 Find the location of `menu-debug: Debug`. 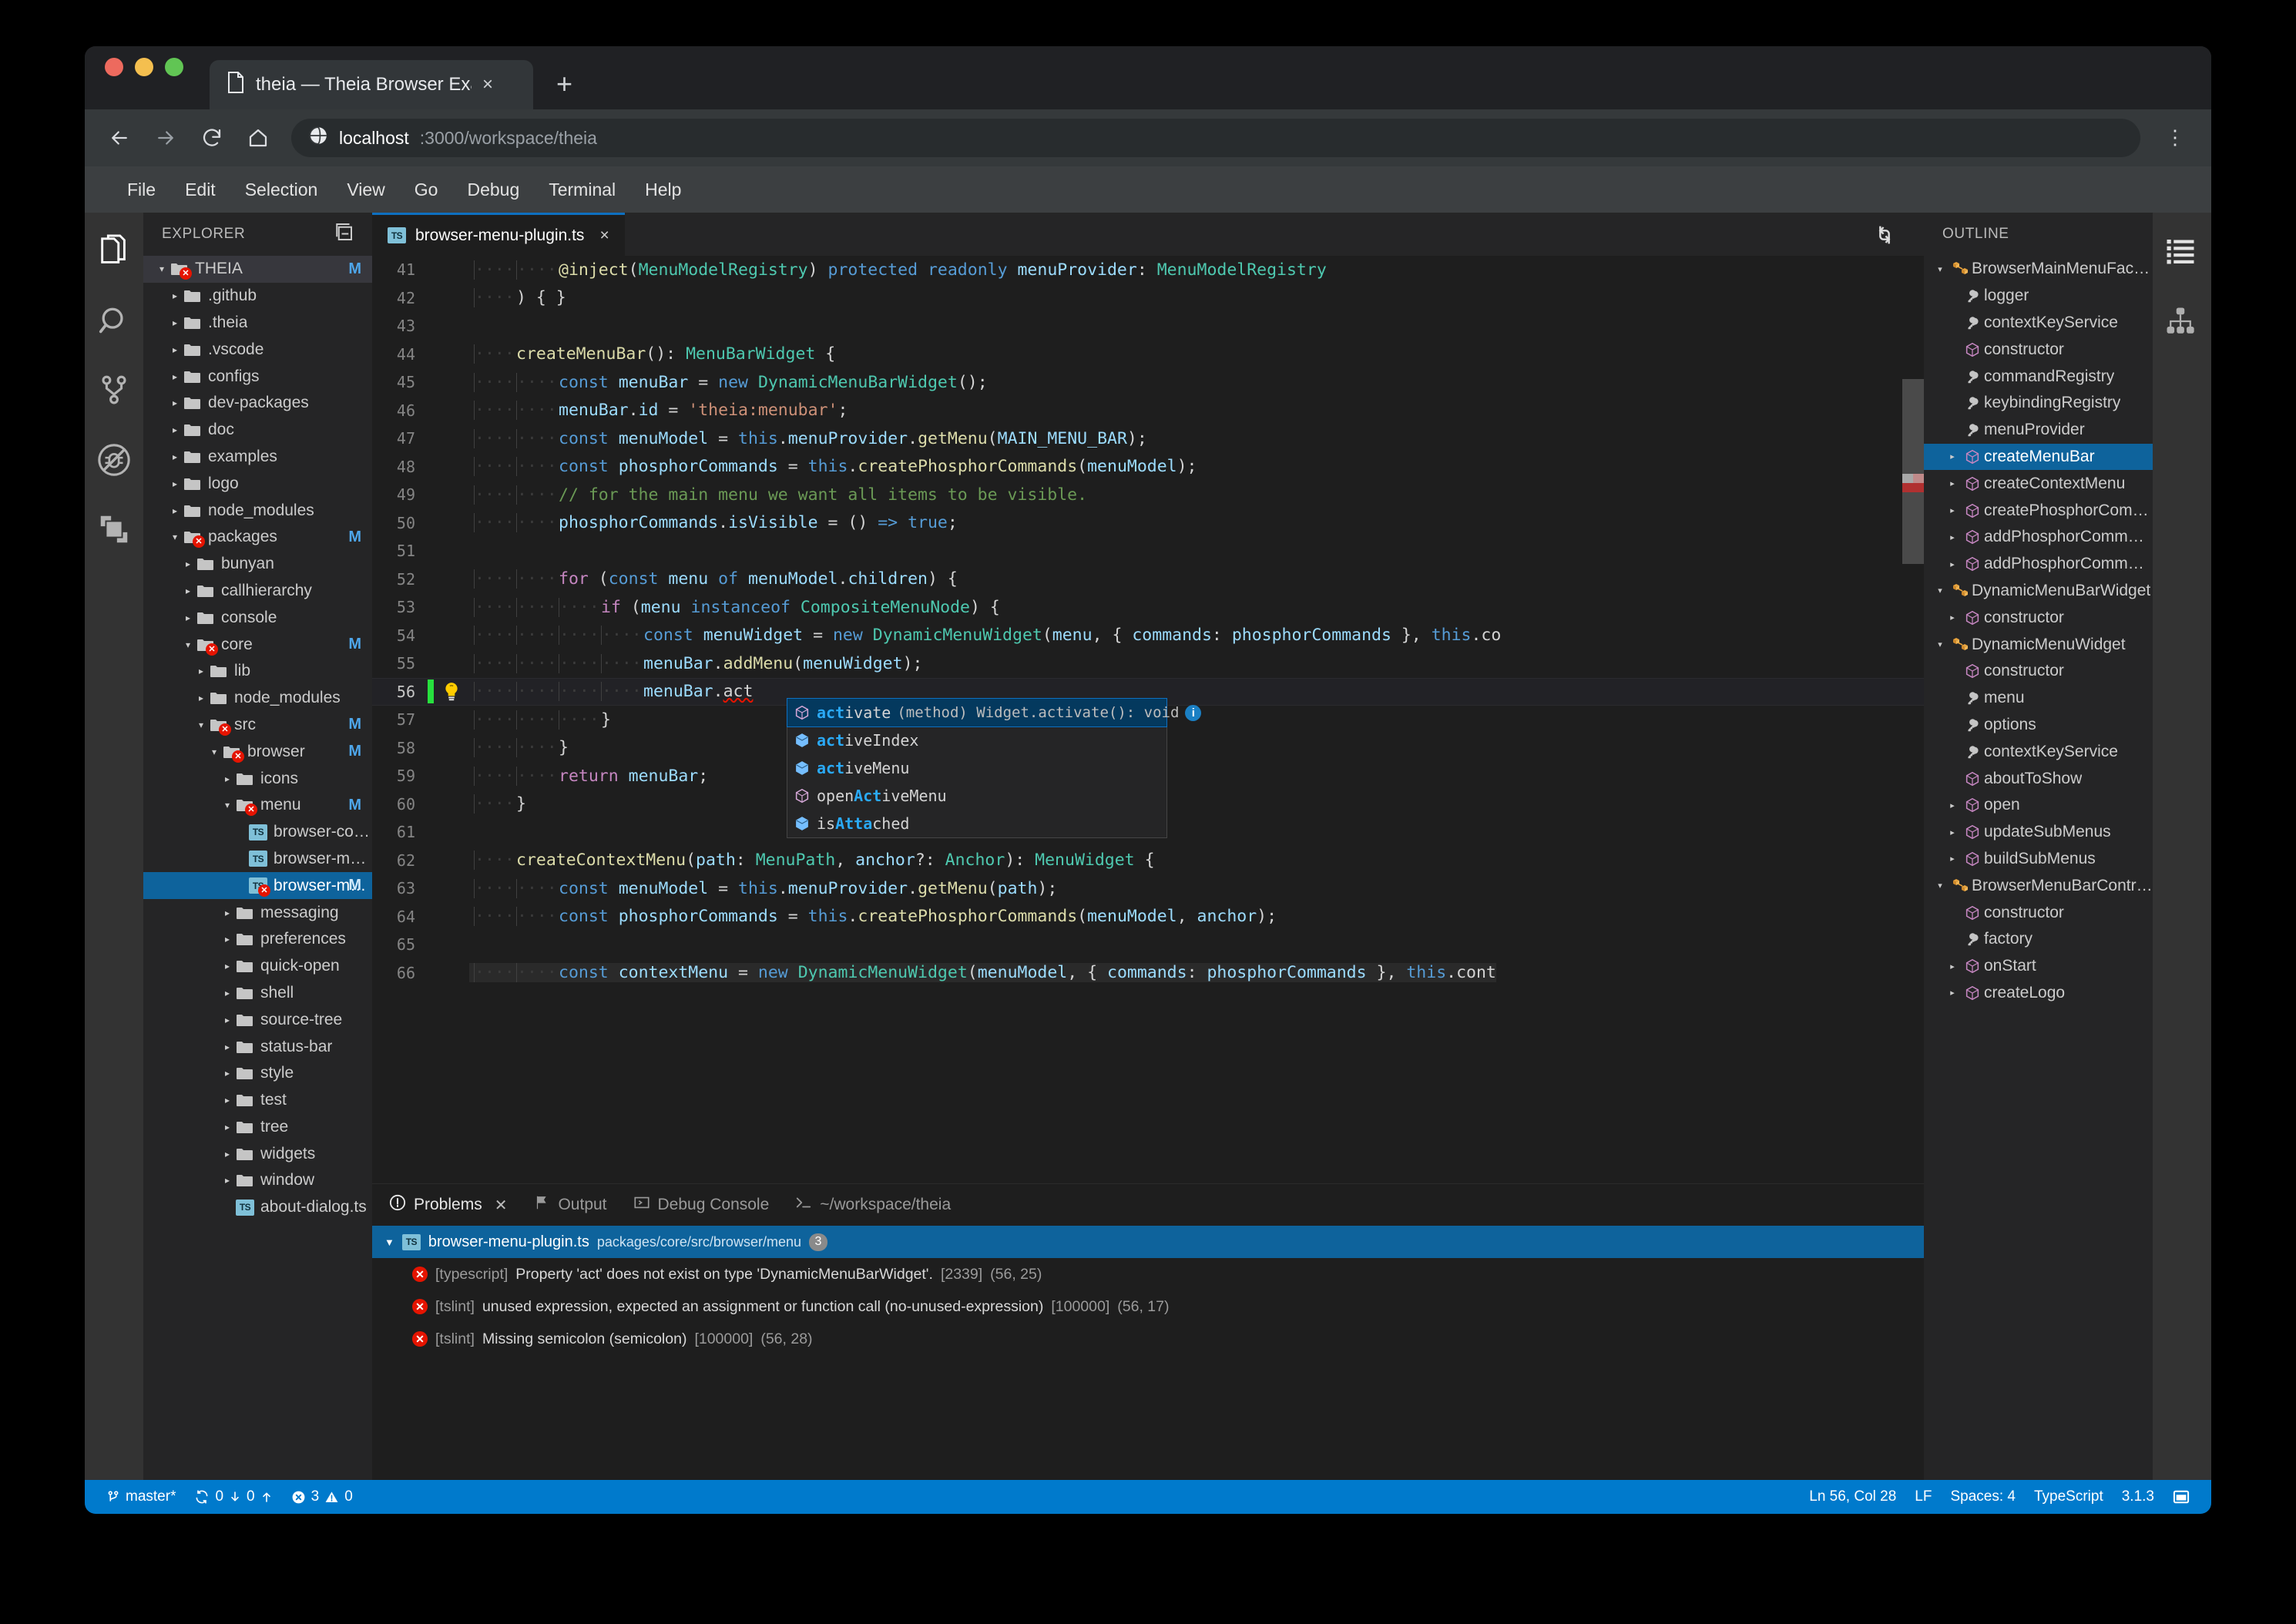

menu-debug: Debug is located at coordinates (493, 190).